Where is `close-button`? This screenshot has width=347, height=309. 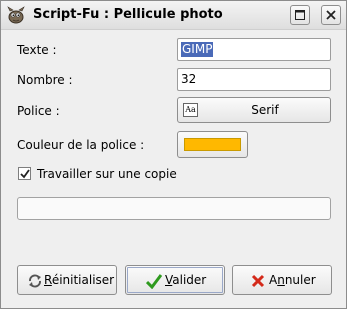 close-button is located at coordinates (331, 15).